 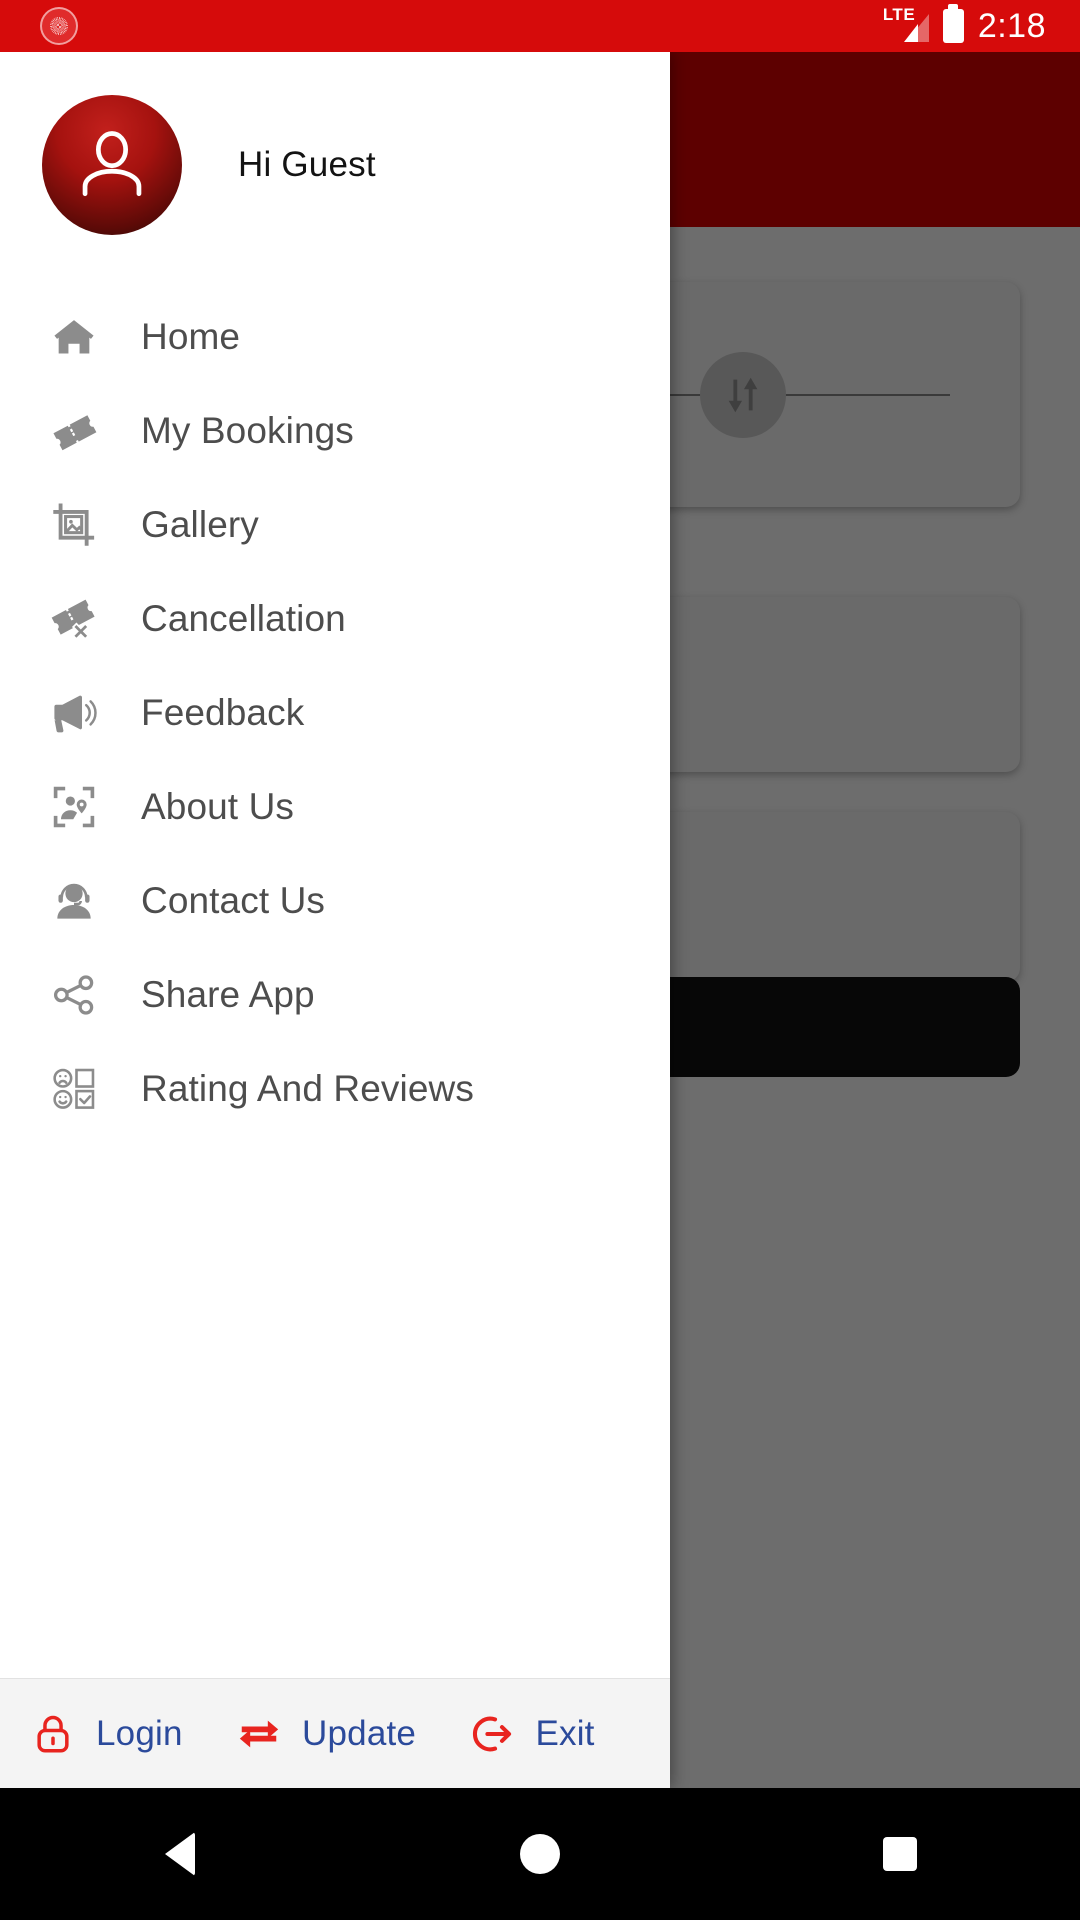 I want to click on sidebar-item-label: About Us, so click(x=217, y=806).